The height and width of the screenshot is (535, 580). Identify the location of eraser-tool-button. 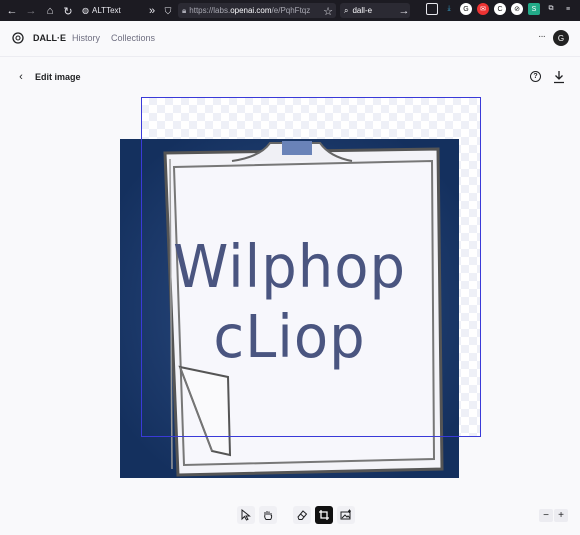
(302, 514).